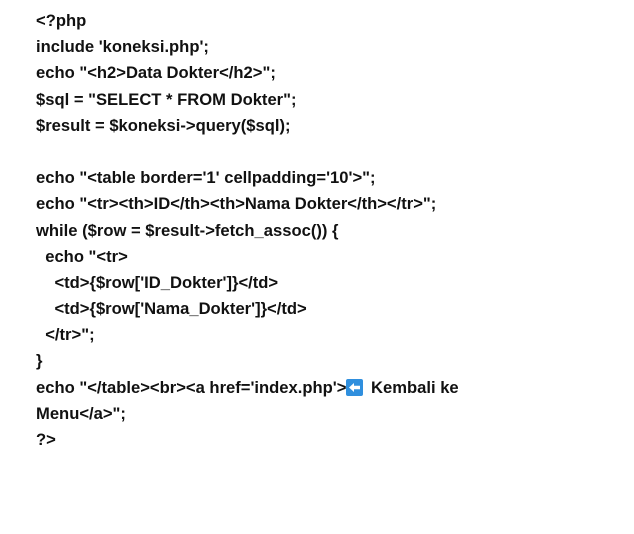 The width and height of the screenshot is (634, 534). I want to click on left-arrow-icon, so click(355, 387).